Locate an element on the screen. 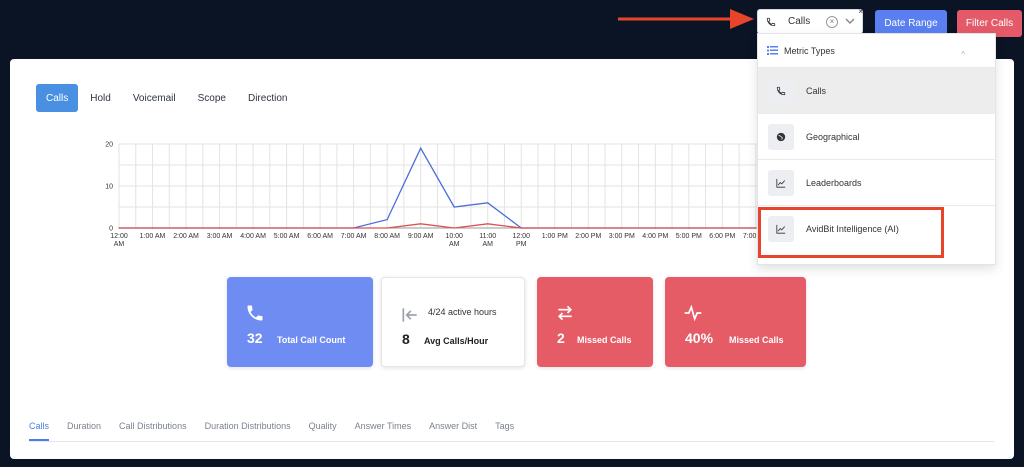 This screenshot has width=1024, height=467. tab-duration-distributions: Duration Distributions is located at coordinates (248, 431).